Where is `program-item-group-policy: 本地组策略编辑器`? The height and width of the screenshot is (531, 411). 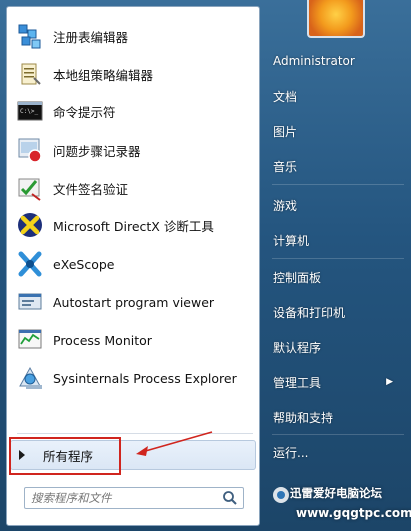
program-item-group-policy: 本地组策略编辑器 is located at coordinates (134, 74).